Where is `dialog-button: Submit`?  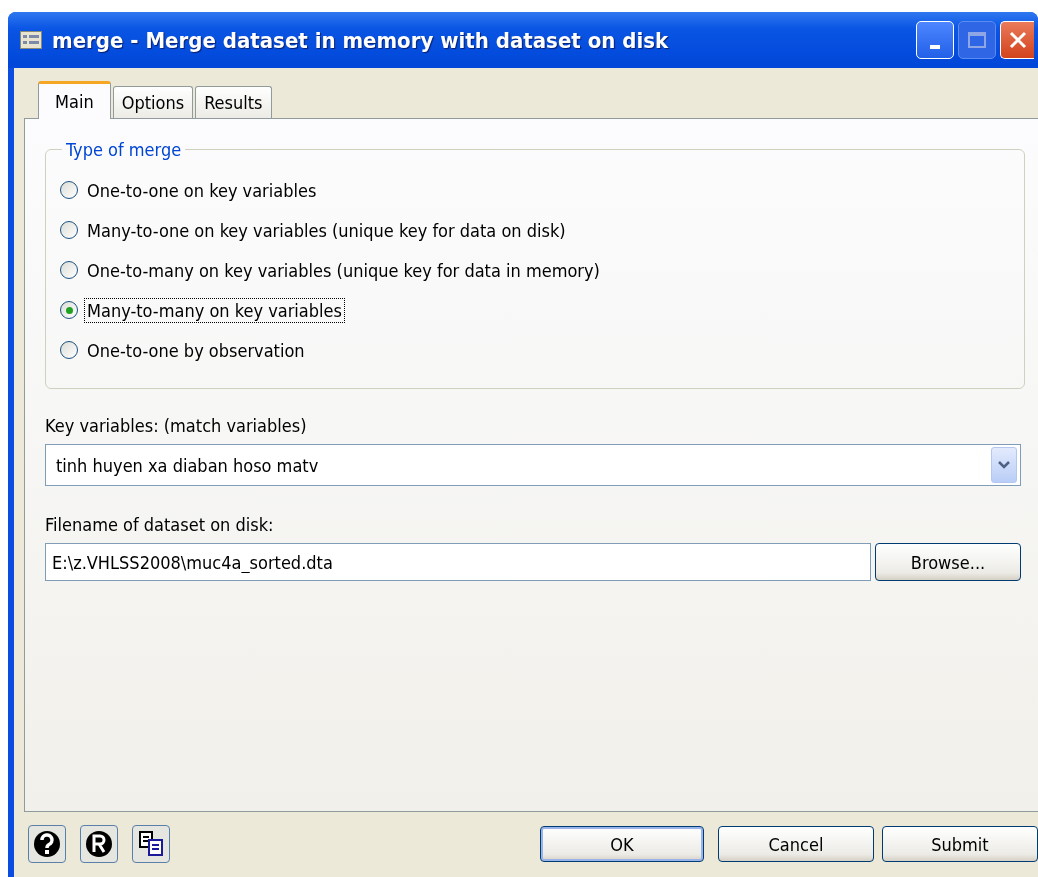
dialog-button: Submit is located at coordinates (960, 844).